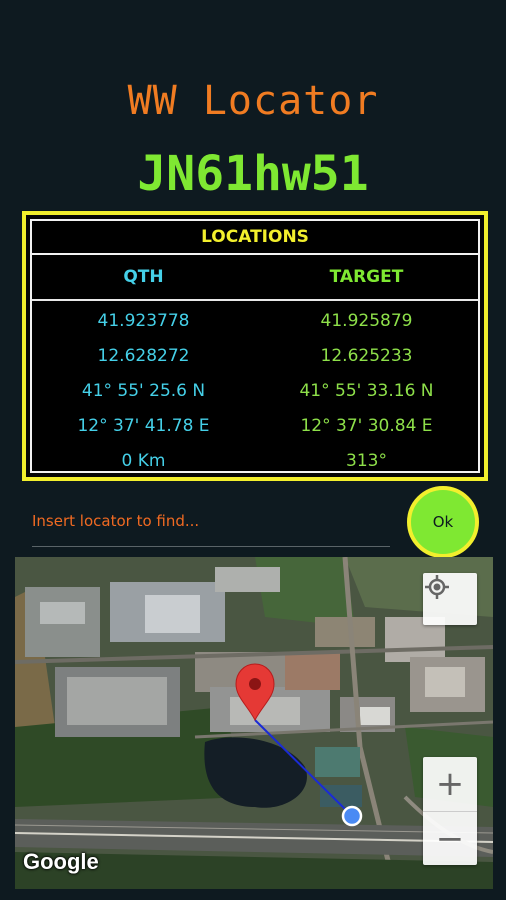 The width and height of the screenshot is (506, 900). I want to click on route-line, so click(303, 768).